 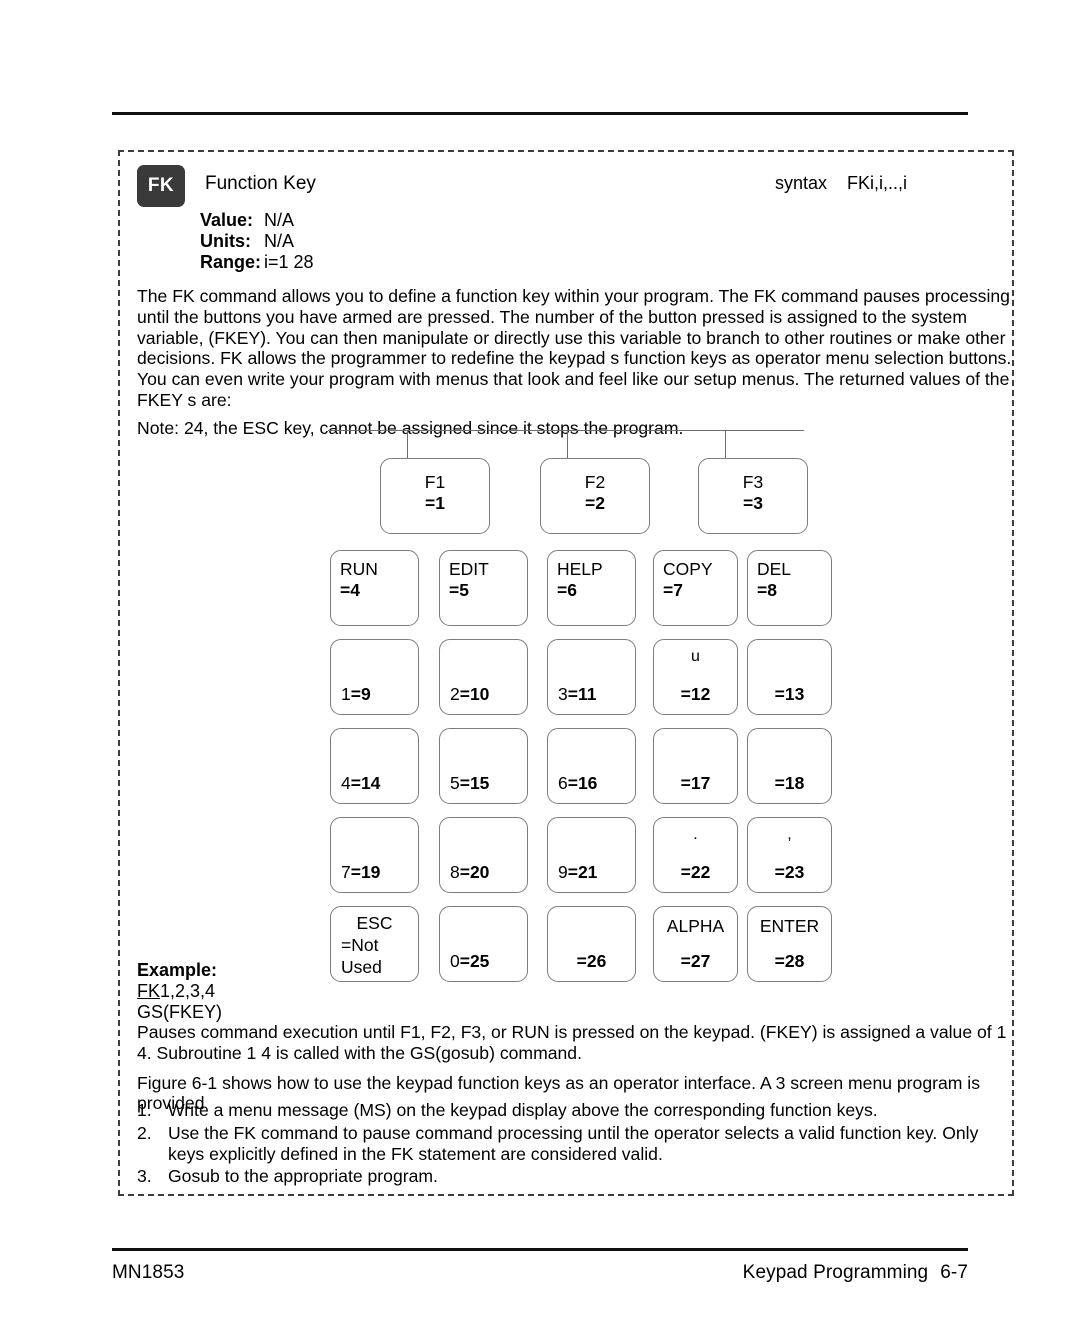 I want to click on key-value: 1=9, so click(x=356, y=694).